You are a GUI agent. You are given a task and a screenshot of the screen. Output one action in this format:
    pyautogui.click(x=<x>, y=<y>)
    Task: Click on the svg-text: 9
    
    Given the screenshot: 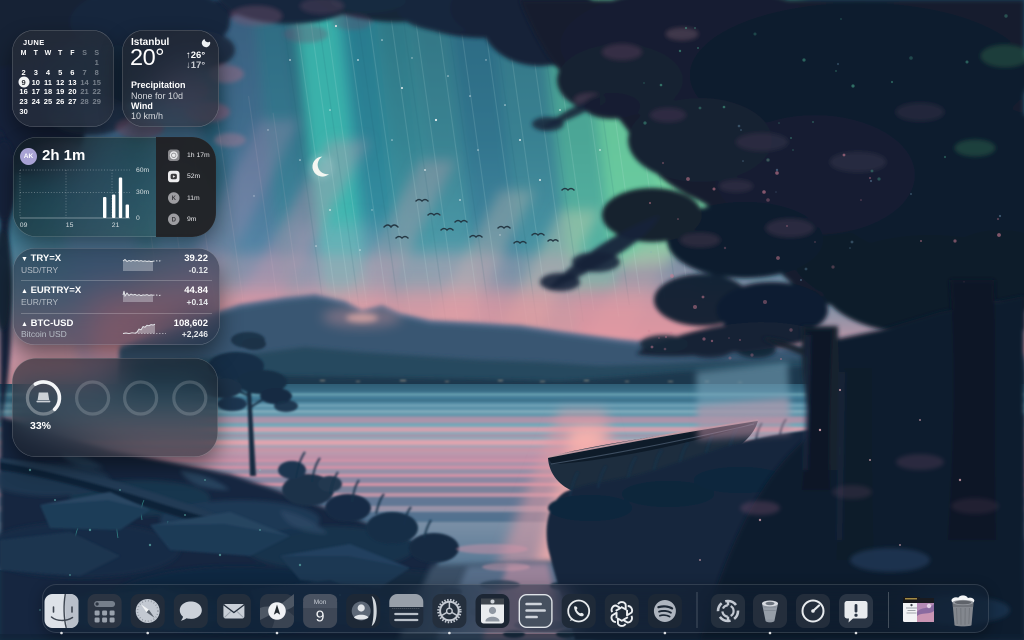 What is the action you would take?
    pyautogui.click(x=320, y=617)
    